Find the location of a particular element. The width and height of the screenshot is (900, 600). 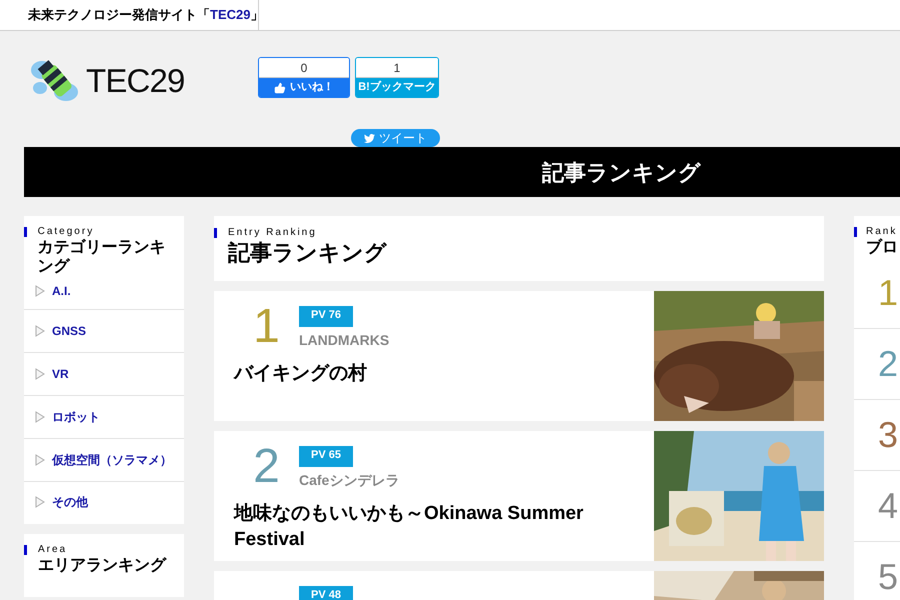

bird-icon is located at coordinates (369, 138).